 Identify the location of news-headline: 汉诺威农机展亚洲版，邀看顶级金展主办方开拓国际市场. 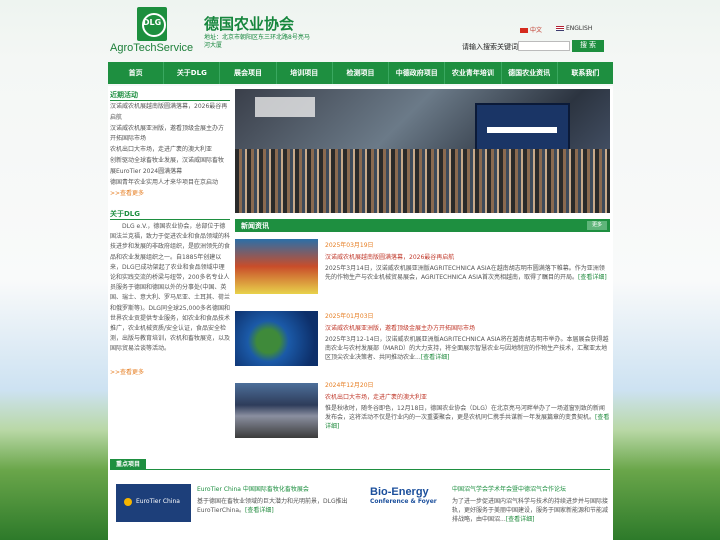
(467, 327).